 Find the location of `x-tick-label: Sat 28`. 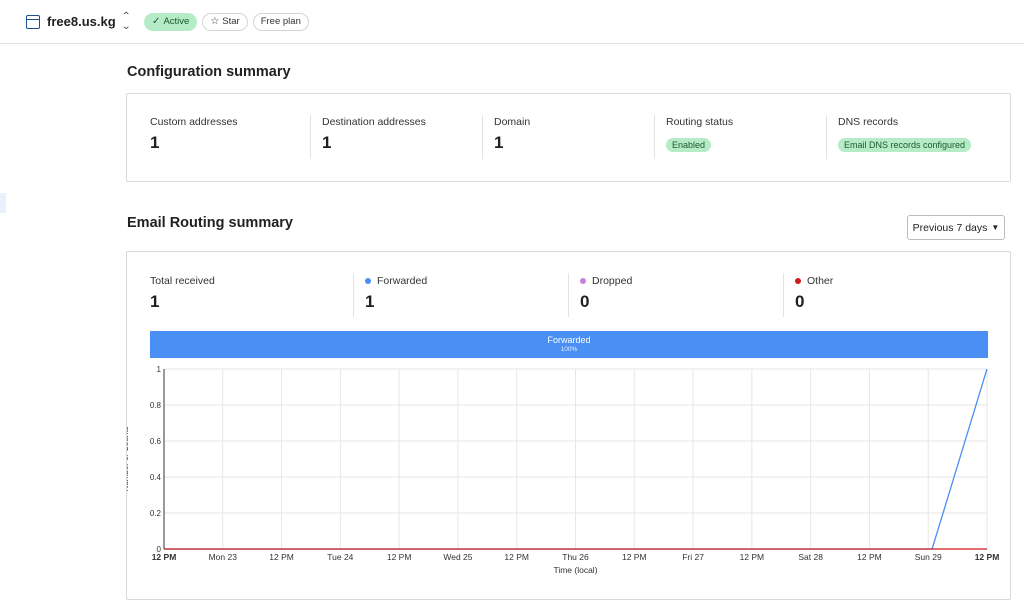

x-tick-label: Sat 28 is located at coordinates (810, 557).